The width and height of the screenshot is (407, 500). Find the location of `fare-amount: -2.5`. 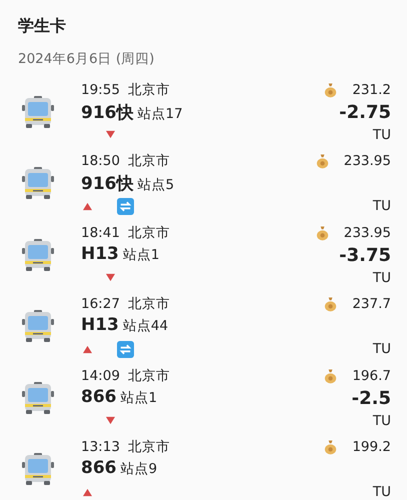

fare-amount: -2.5 is located at coordinates (371, 398).